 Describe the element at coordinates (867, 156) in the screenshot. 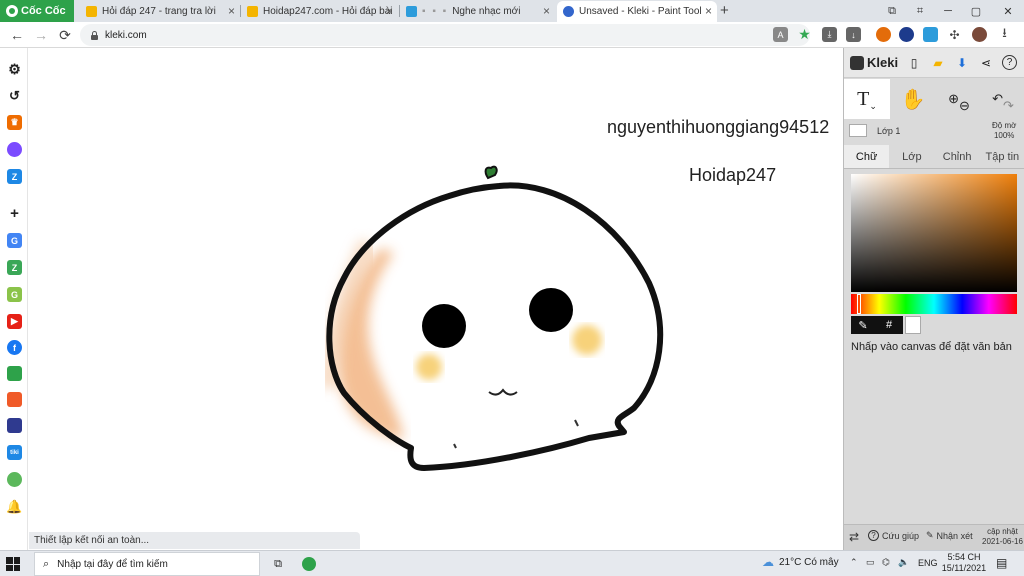

I see `tab-text: Chữ` at that location.